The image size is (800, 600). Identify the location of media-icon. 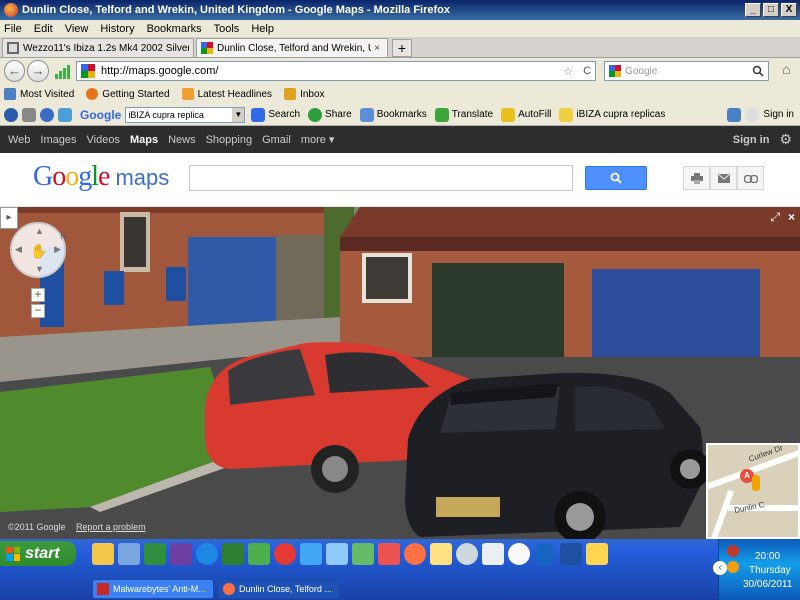
(467, 554).